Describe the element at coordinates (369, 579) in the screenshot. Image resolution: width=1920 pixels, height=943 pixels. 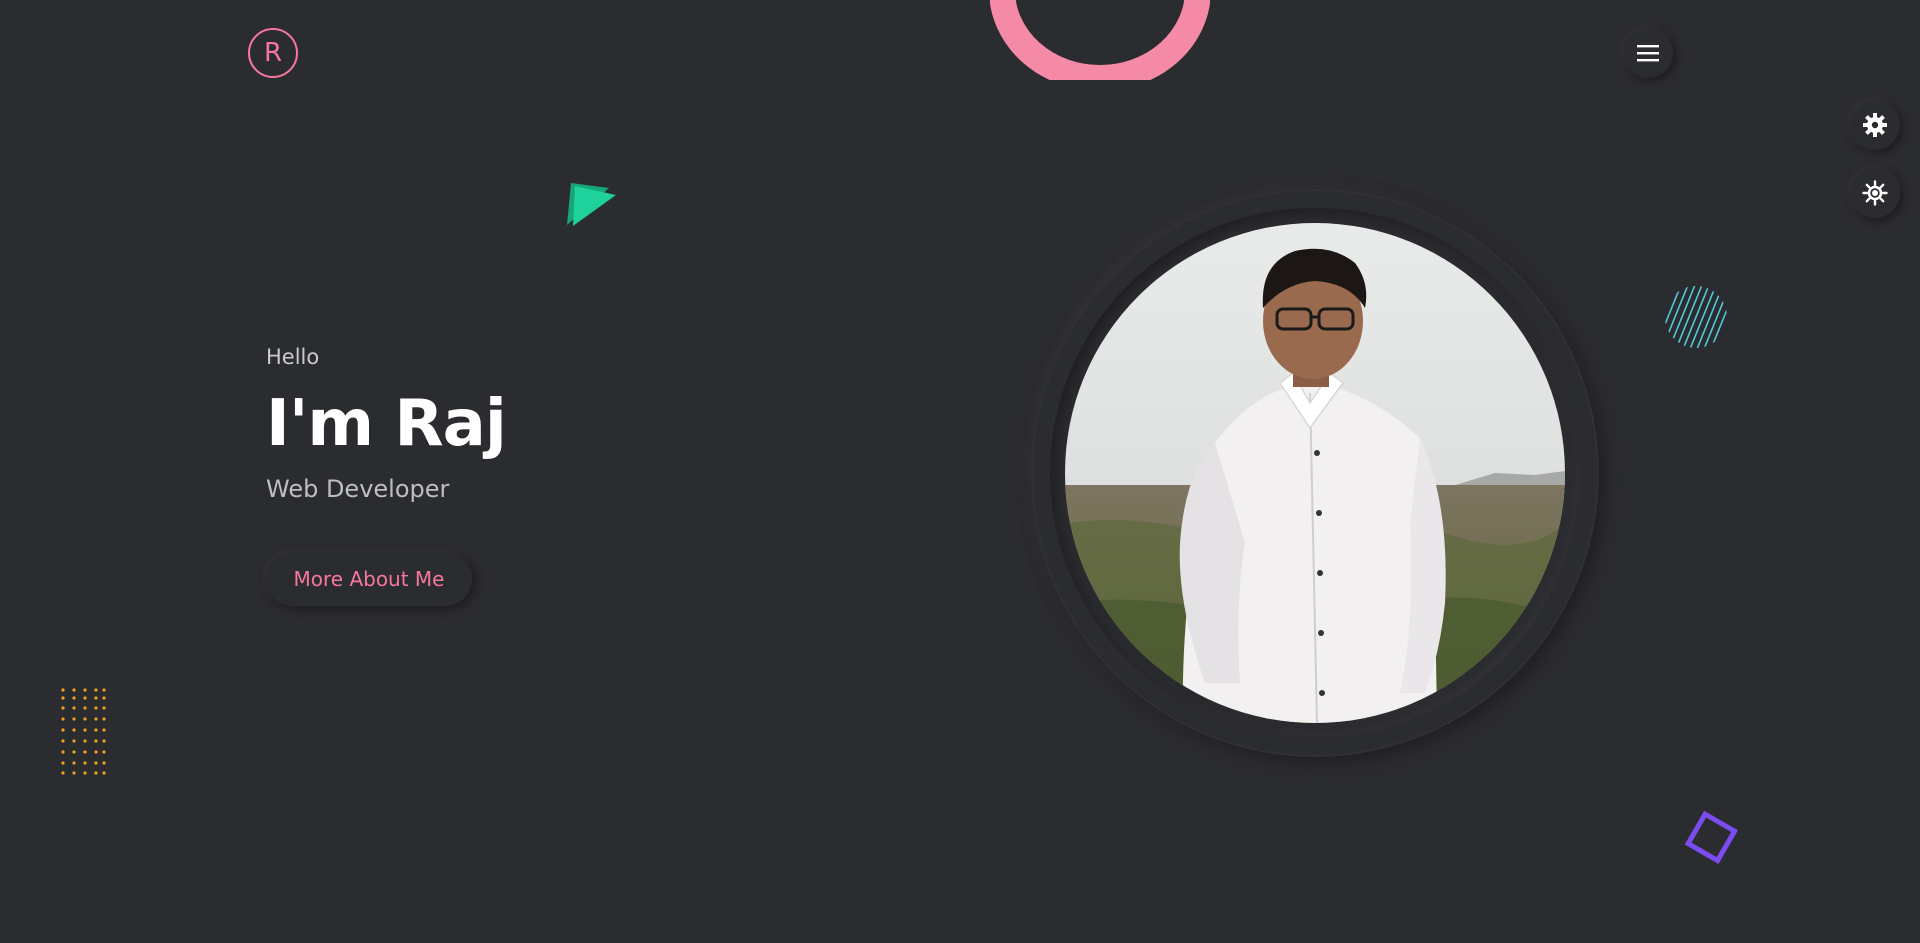
I see `more-about-me-button: More About Me` at that location.